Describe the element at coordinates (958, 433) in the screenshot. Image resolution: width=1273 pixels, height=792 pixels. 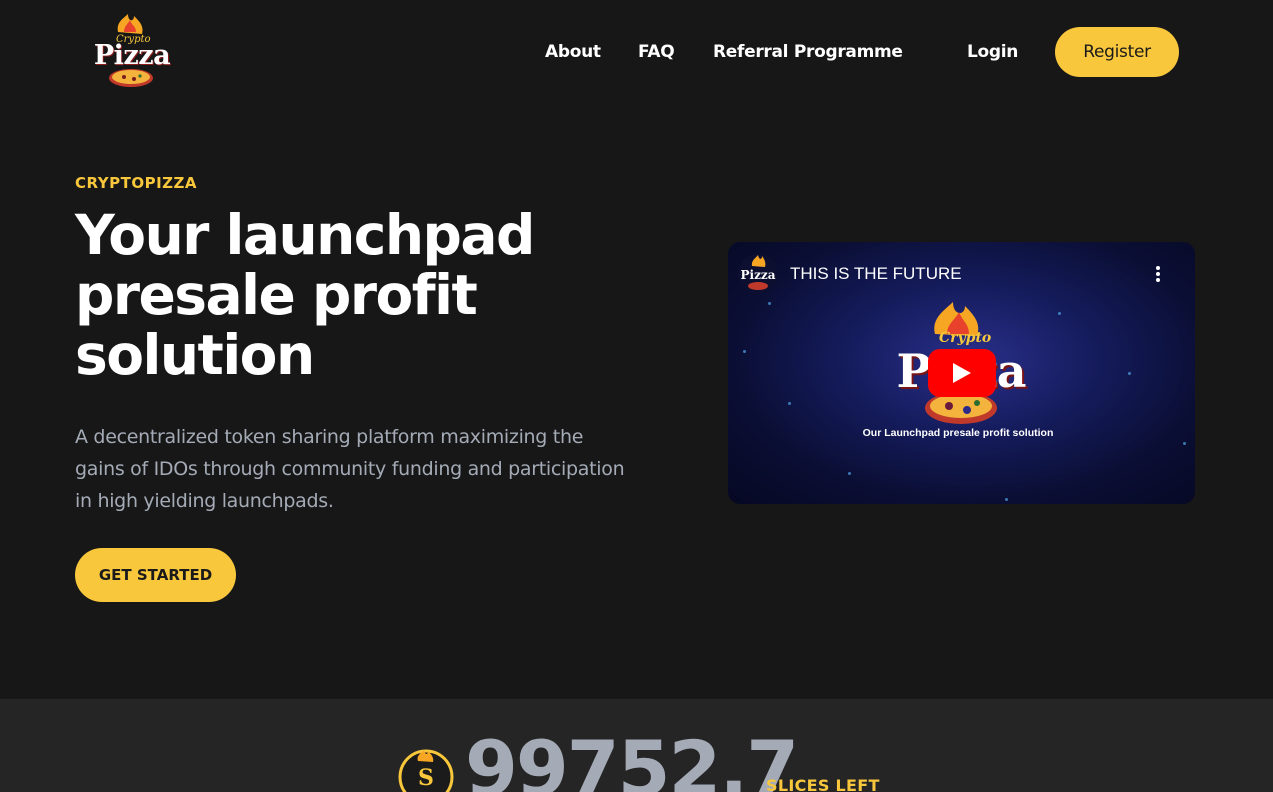
I see `video-caption: Our Launchpad presale profit solution` at that location.